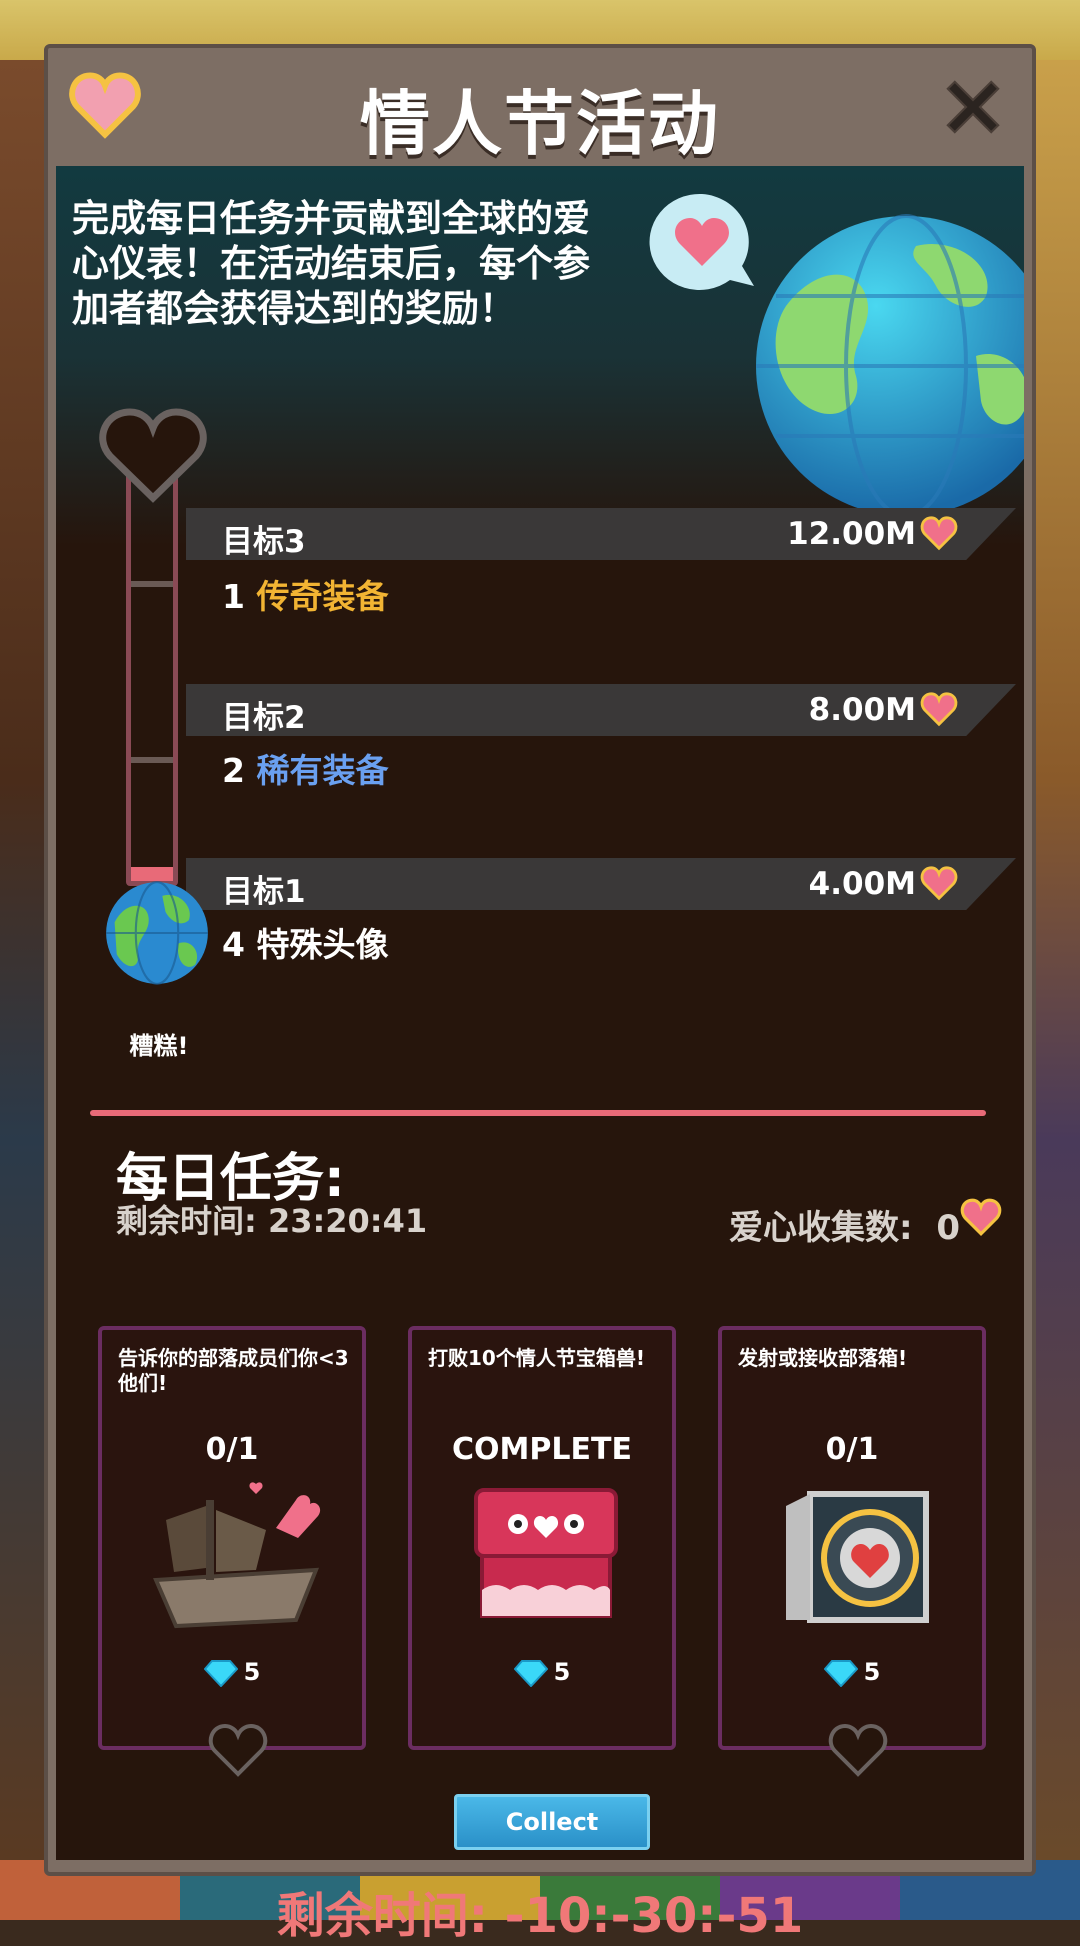 The width and height of the screenshot is (1080, 1946). I want to click on goal-reward-2: 2 稀有装备, so click(305, 768).